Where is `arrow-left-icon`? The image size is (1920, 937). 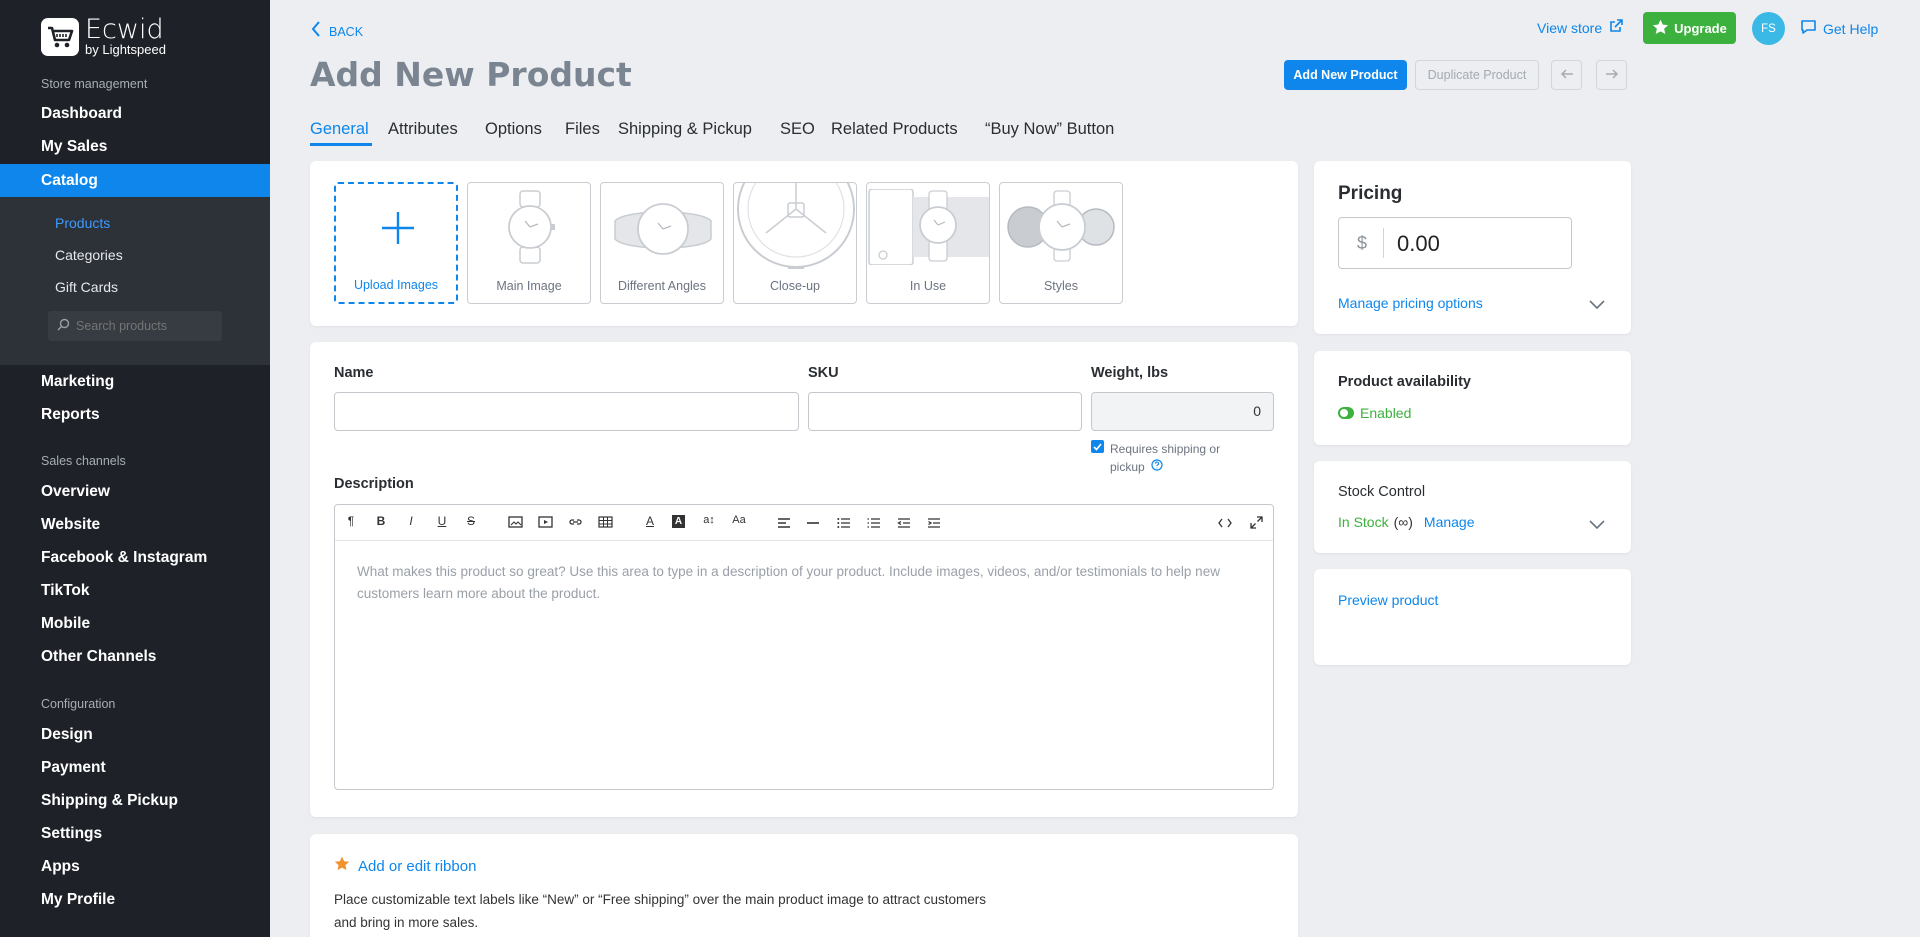
arrow-left-icon is located at coordinates (1567, 75).